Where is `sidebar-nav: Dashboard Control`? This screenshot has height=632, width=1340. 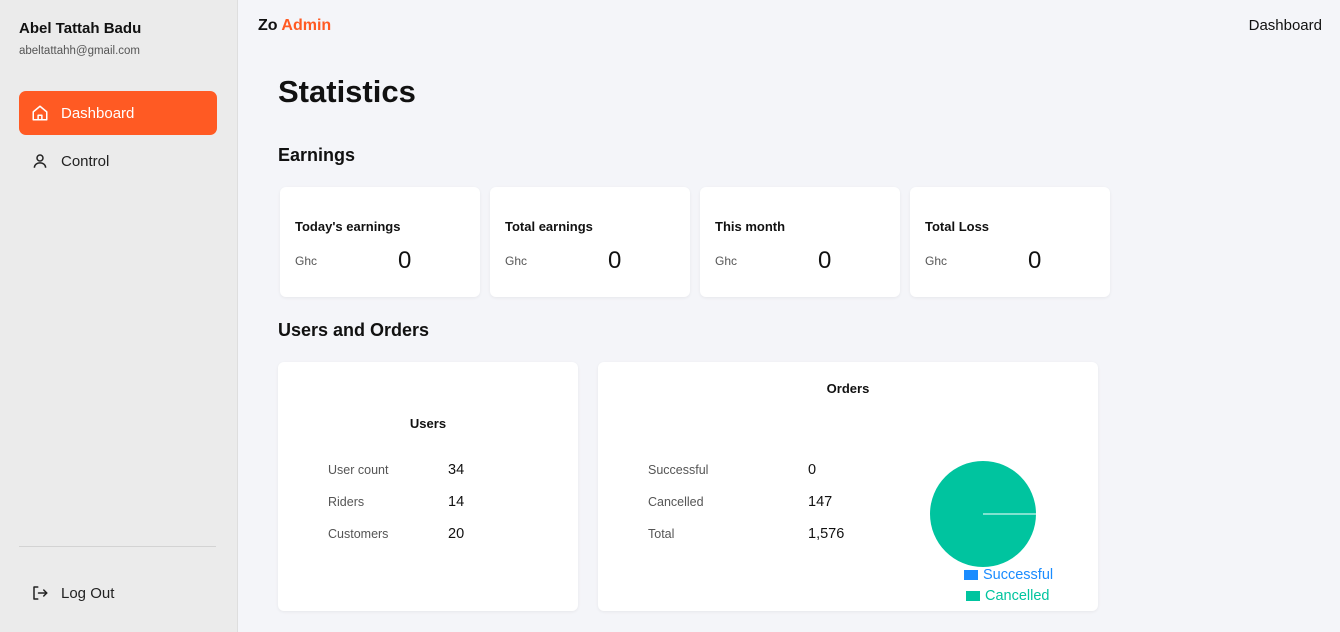 sidebar-nav: Dashboard Control is located at coordinates (118, 137).